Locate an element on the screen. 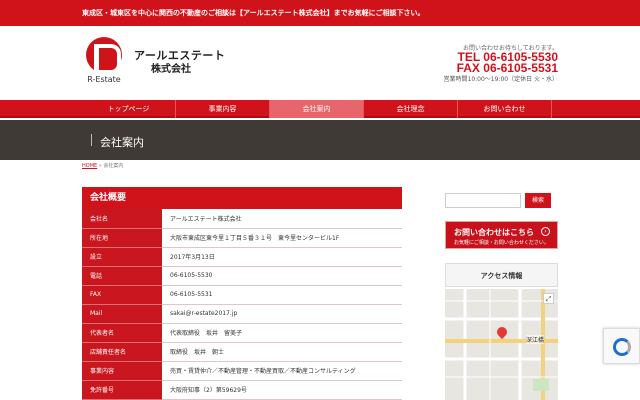 This screenshot has height=400, width=640. row-value: 売買・賃貸仲介／不動産管理・不動産買取／不動産コンサルティング is located at coordinates (282, 371).